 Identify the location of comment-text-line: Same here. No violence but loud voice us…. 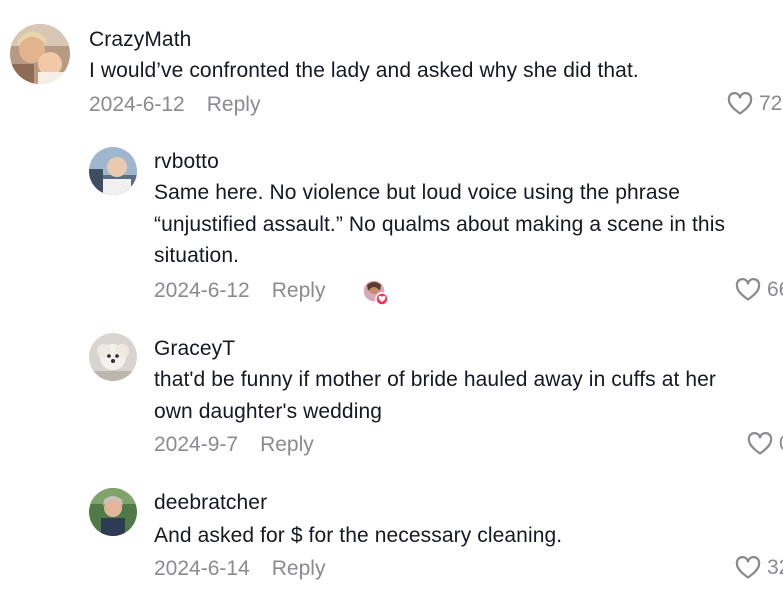
(417, 192).